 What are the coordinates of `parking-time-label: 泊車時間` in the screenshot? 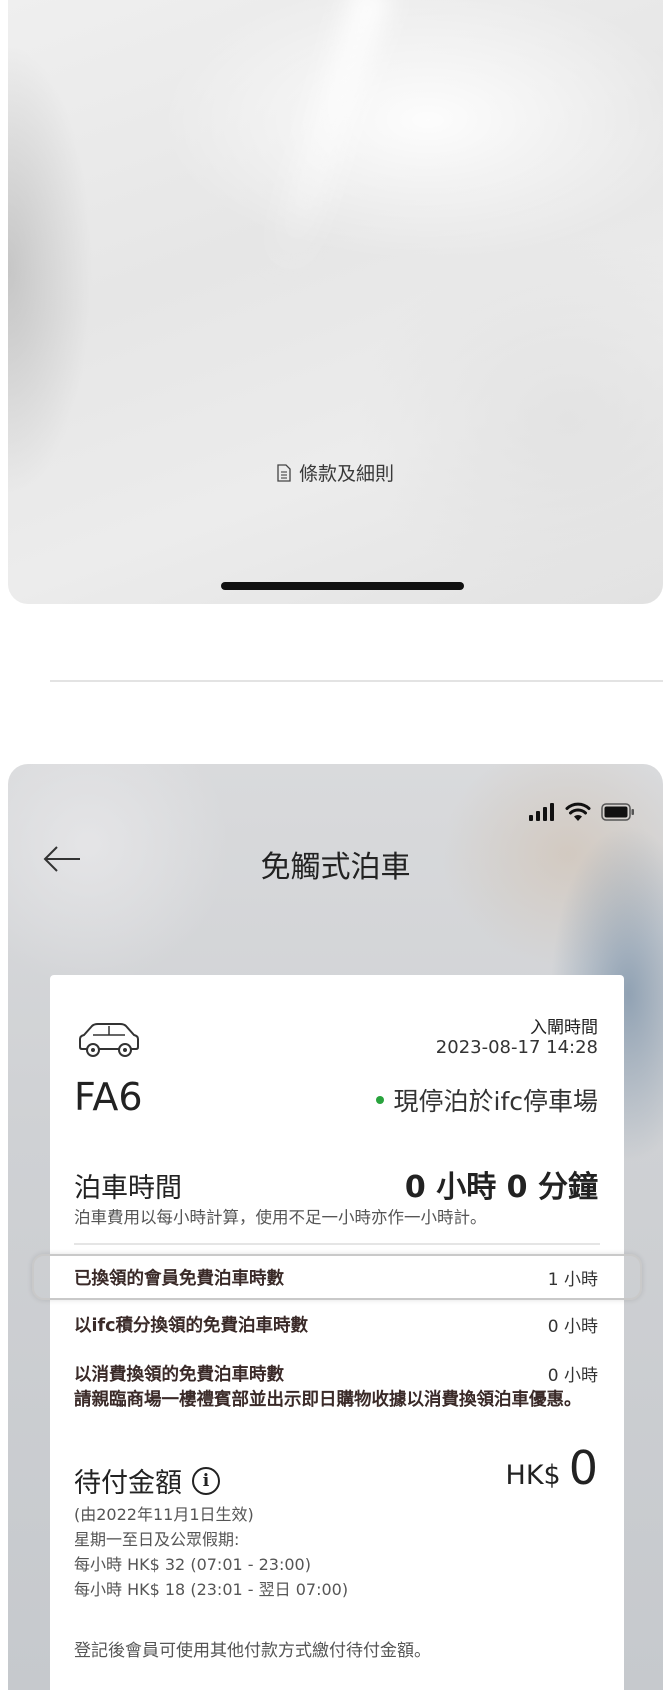 It's located at (128, 1188).